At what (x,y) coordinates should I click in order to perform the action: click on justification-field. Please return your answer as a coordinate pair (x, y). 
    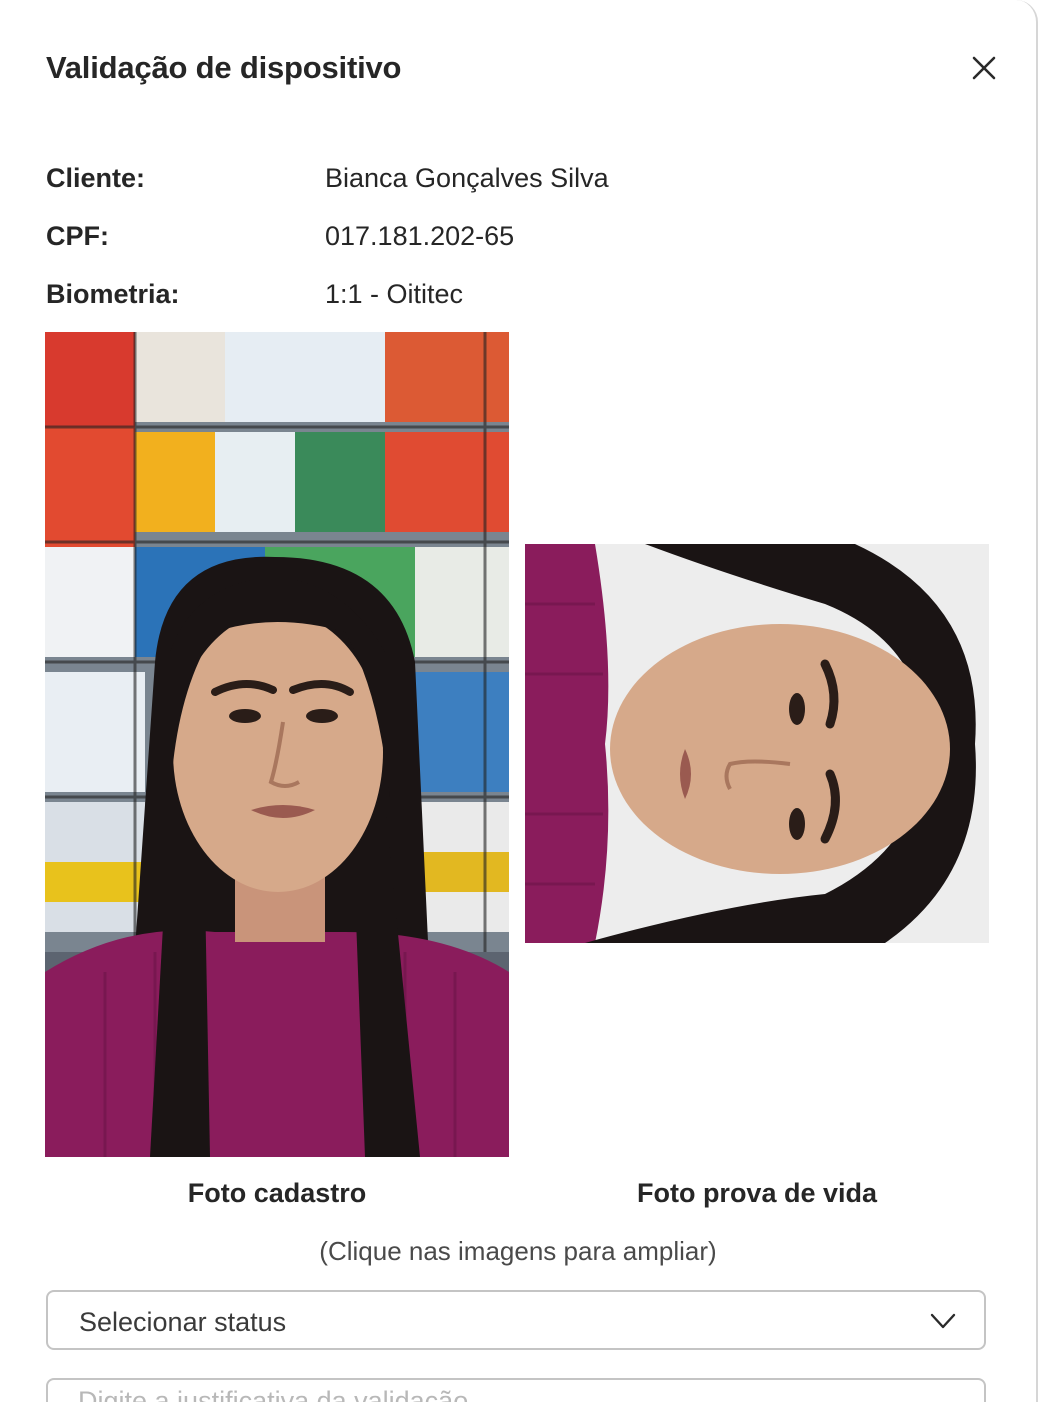
    Looking at the image, I should click on (516, 1391).